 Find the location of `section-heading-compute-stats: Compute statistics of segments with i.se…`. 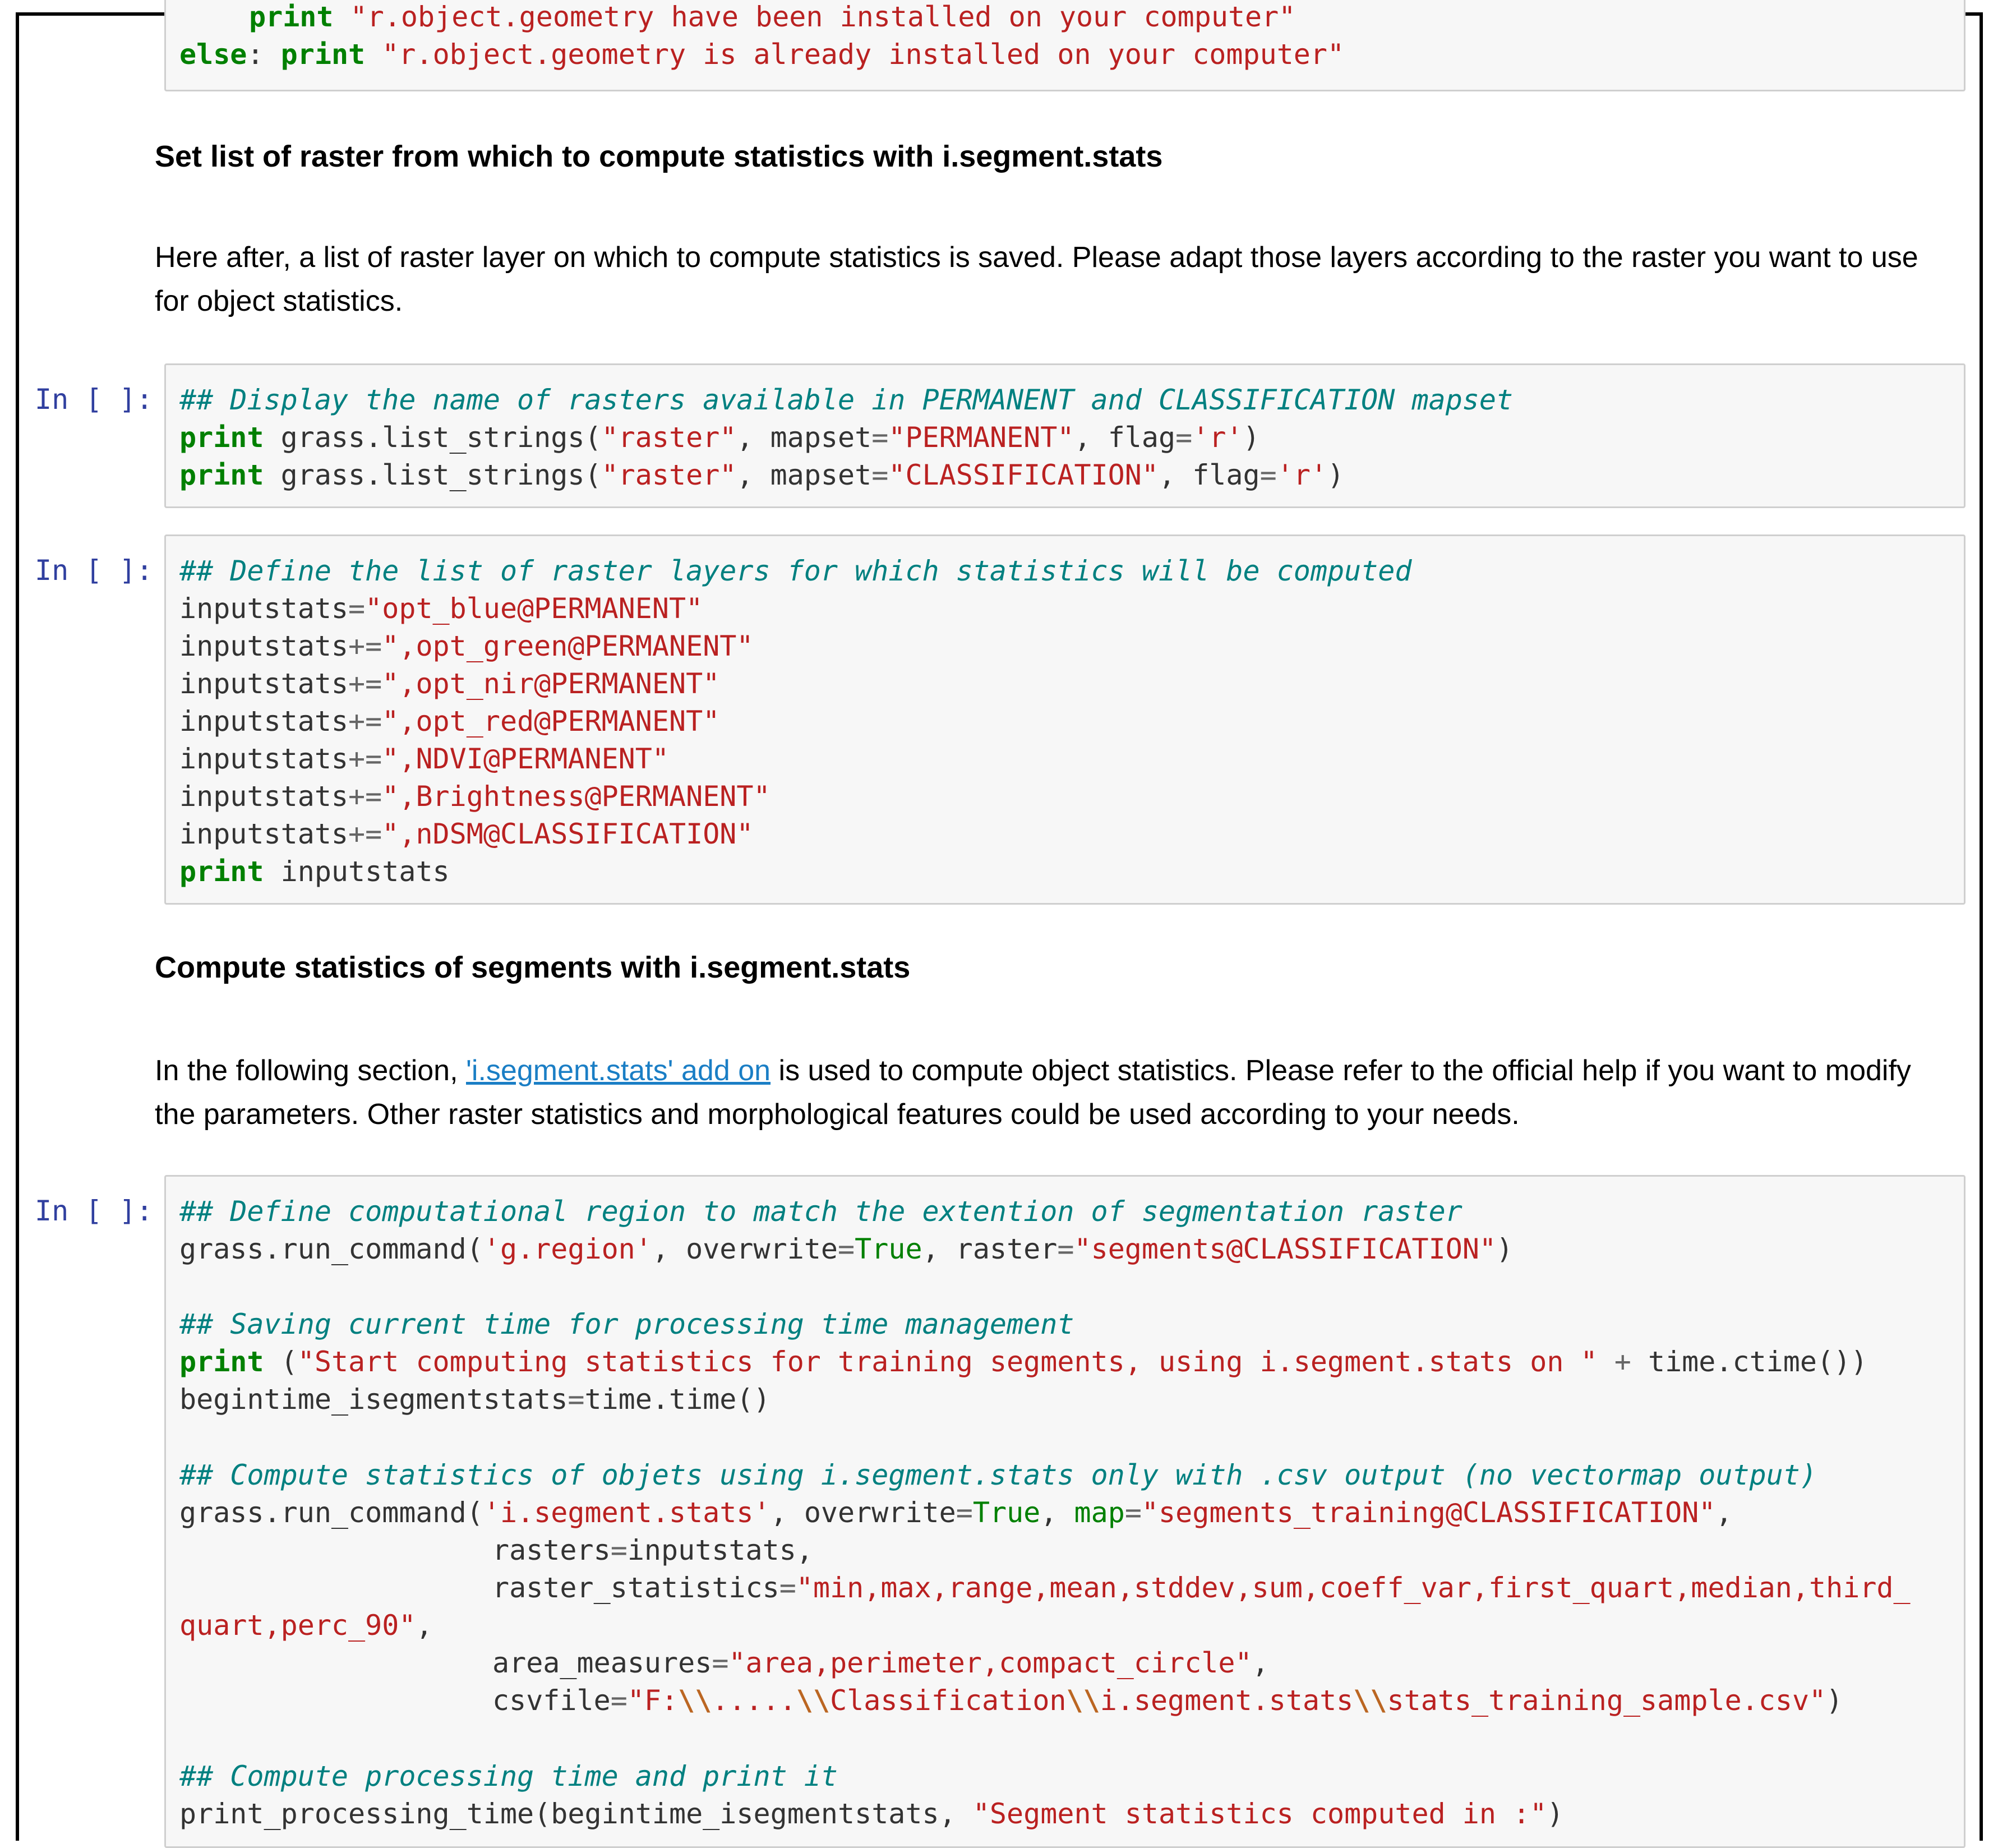

section-heading-compute-stats: Compute statistics of segments with i.se… is located at coordinates (533, 967).